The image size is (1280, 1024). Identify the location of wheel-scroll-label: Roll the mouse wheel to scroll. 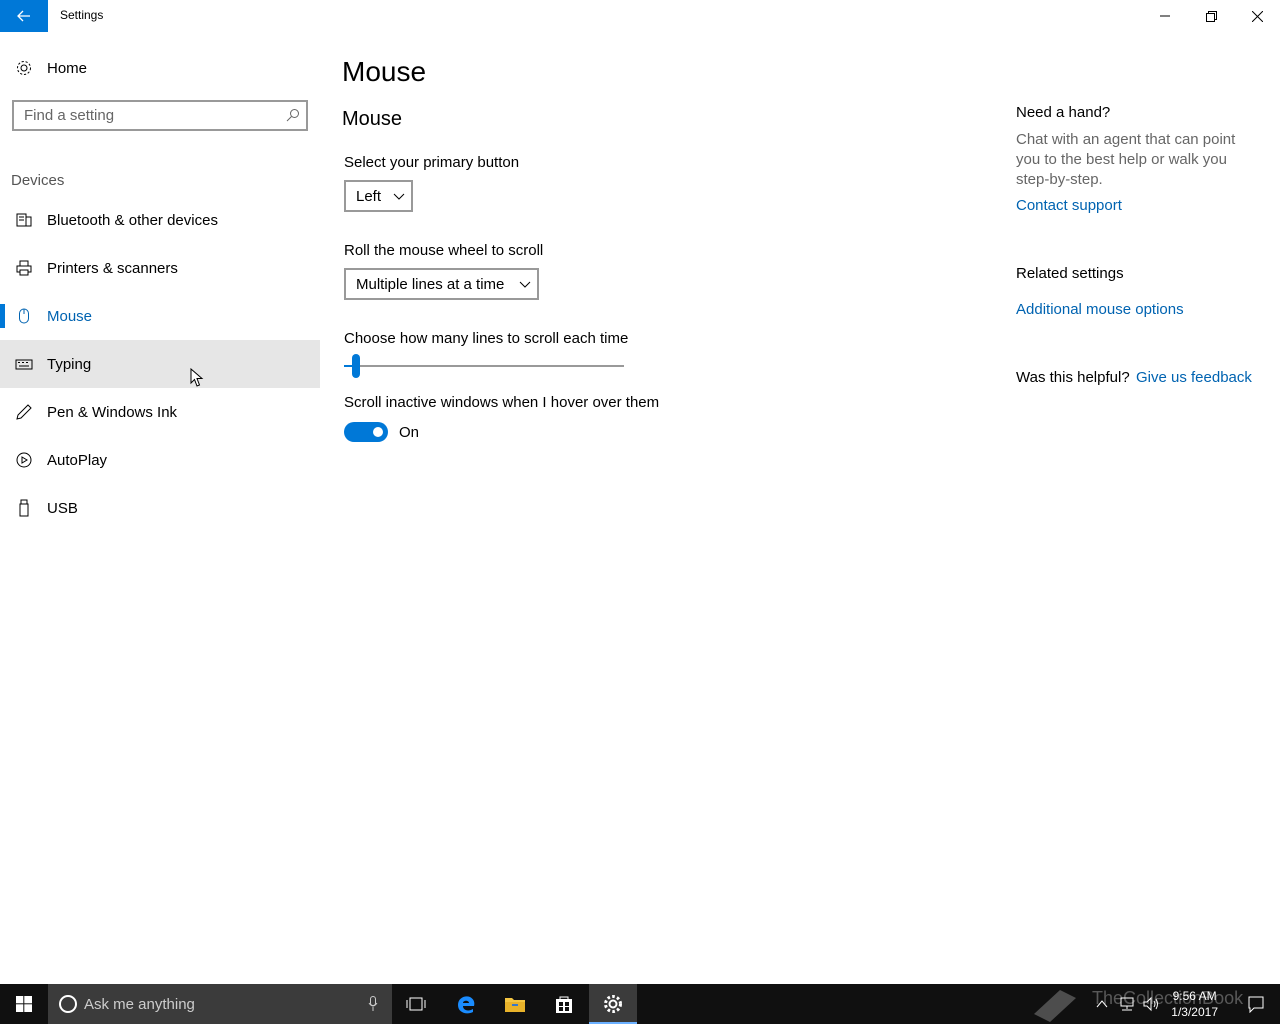
(444, 250).